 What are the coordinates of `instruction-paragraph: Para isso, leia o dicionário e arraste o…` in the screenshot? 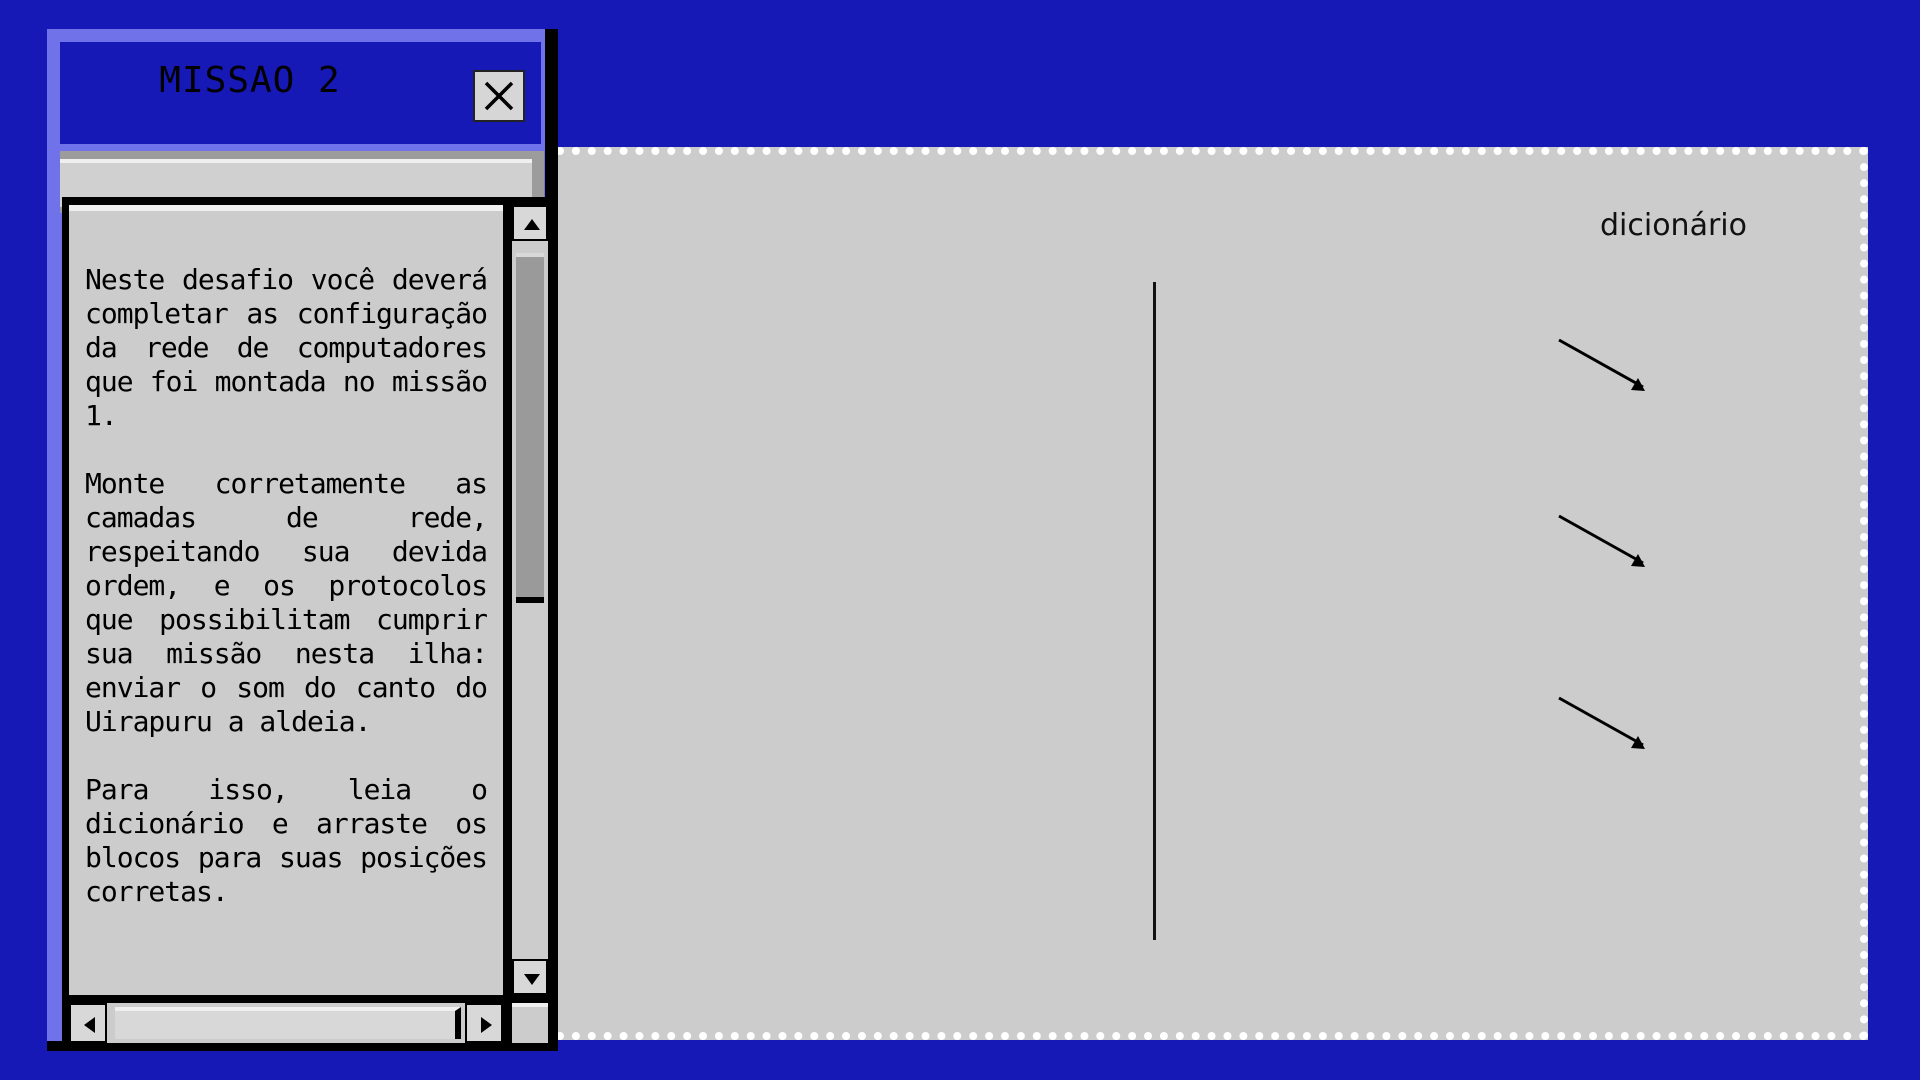 It's located at (286, 840).